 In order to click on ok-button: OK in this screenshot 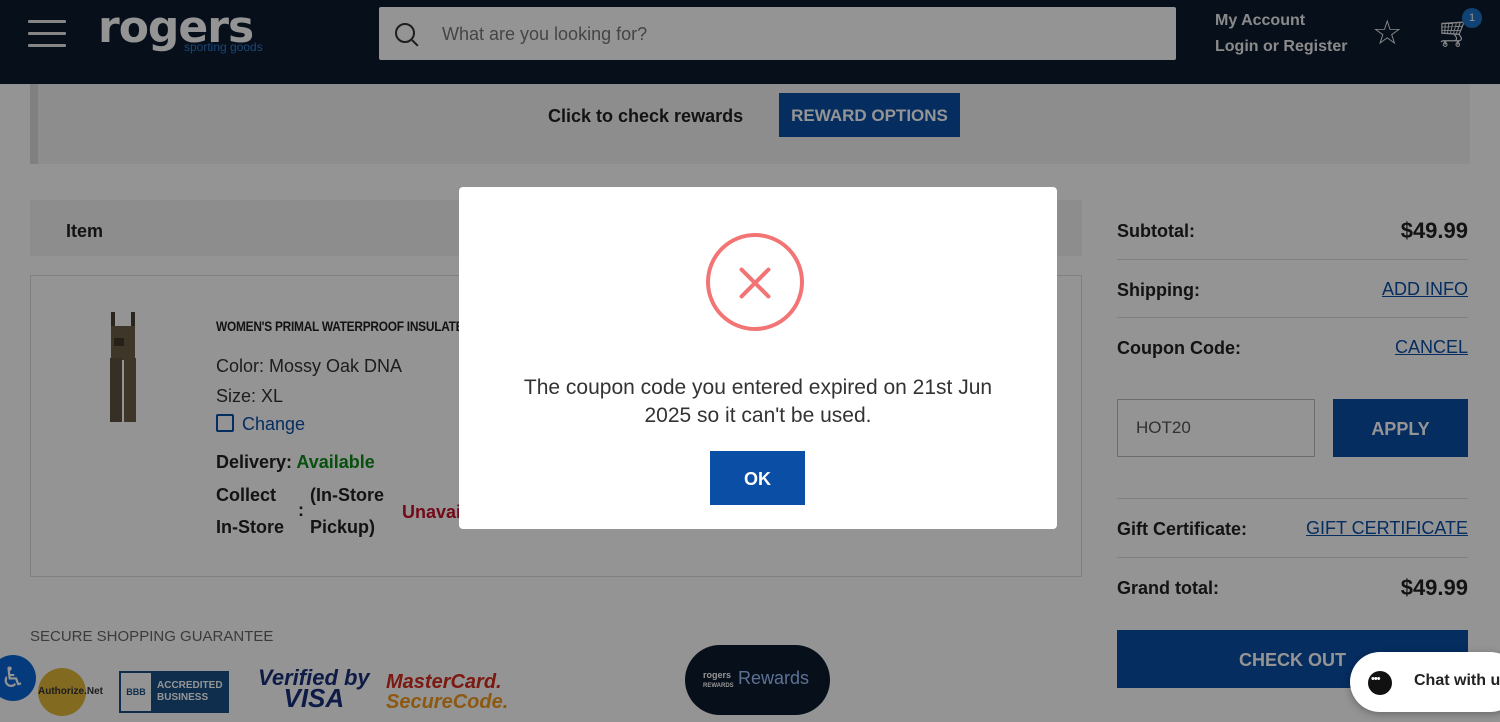, I will do `click(757, 478)`.